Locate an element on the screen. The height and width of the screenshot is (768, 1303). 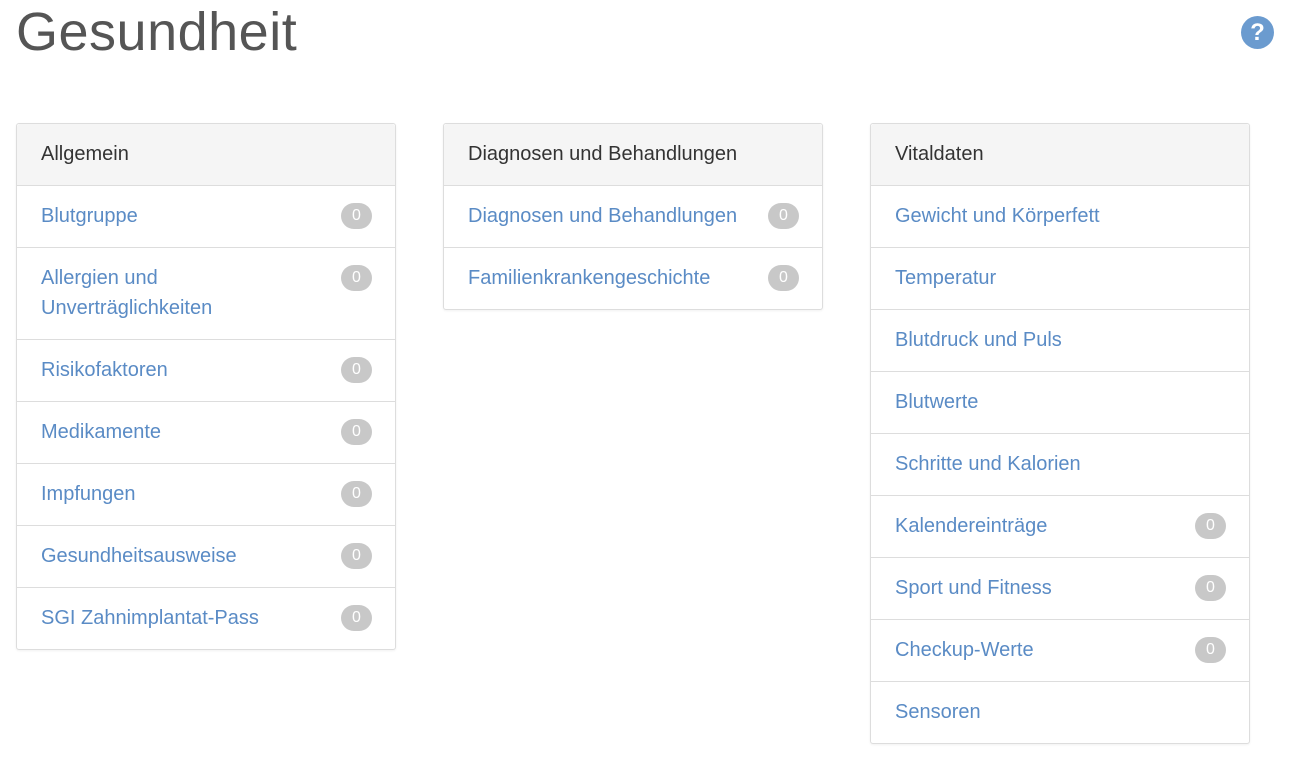
list-item-temperatur: Temperatur is located at coordinates (1060, 279).